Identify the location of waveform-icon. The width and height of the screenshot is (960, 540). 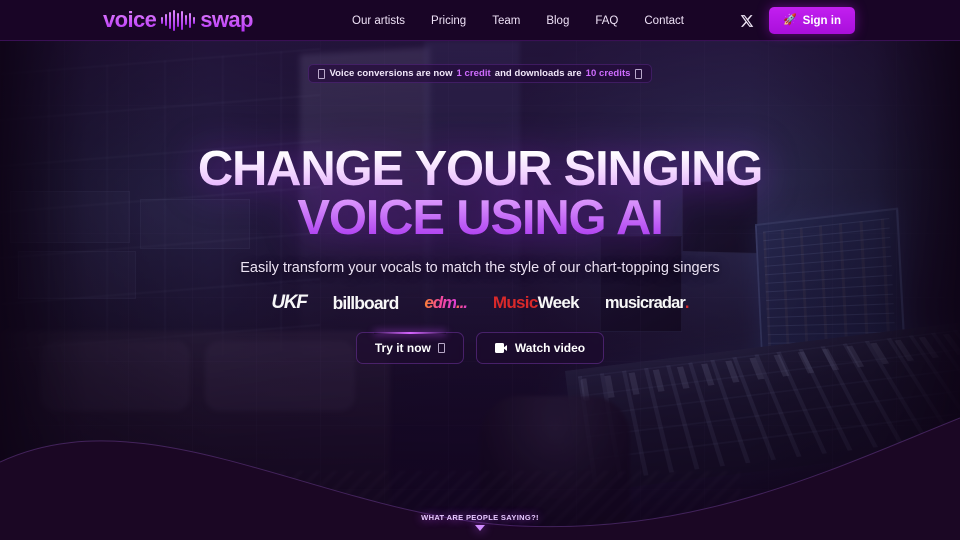
(178, 20).